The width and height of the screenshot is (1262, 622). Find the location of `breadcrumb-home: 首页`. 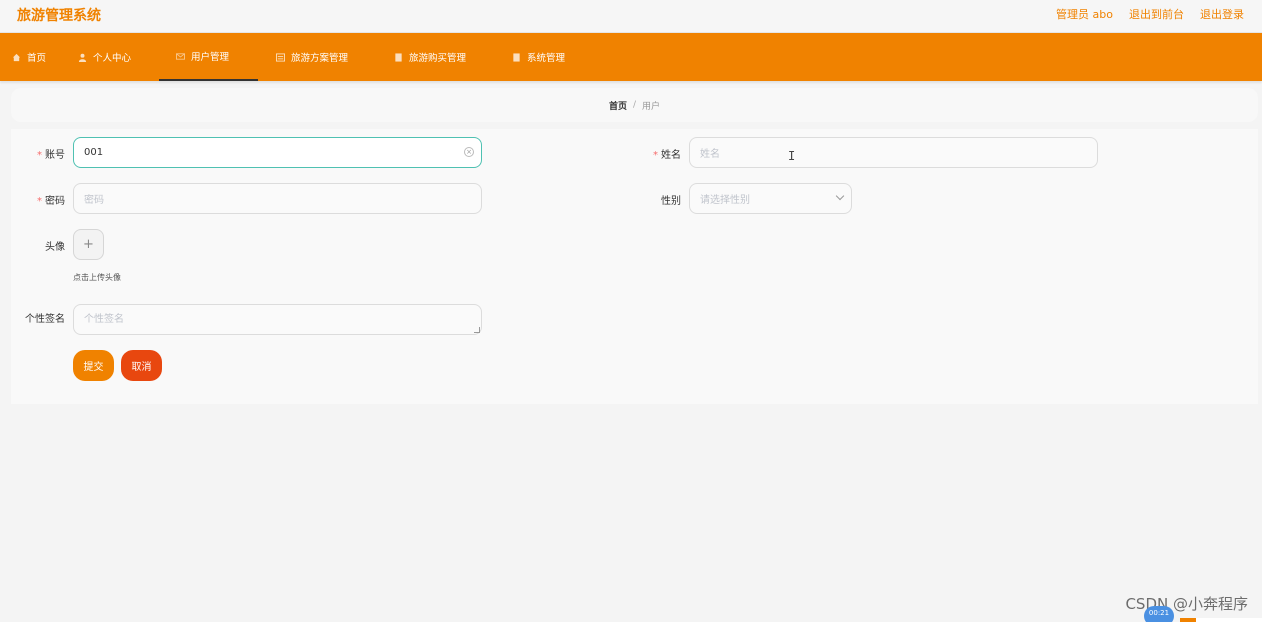

breadcrumb-home: 首页 is located at coordinates (618, 105).